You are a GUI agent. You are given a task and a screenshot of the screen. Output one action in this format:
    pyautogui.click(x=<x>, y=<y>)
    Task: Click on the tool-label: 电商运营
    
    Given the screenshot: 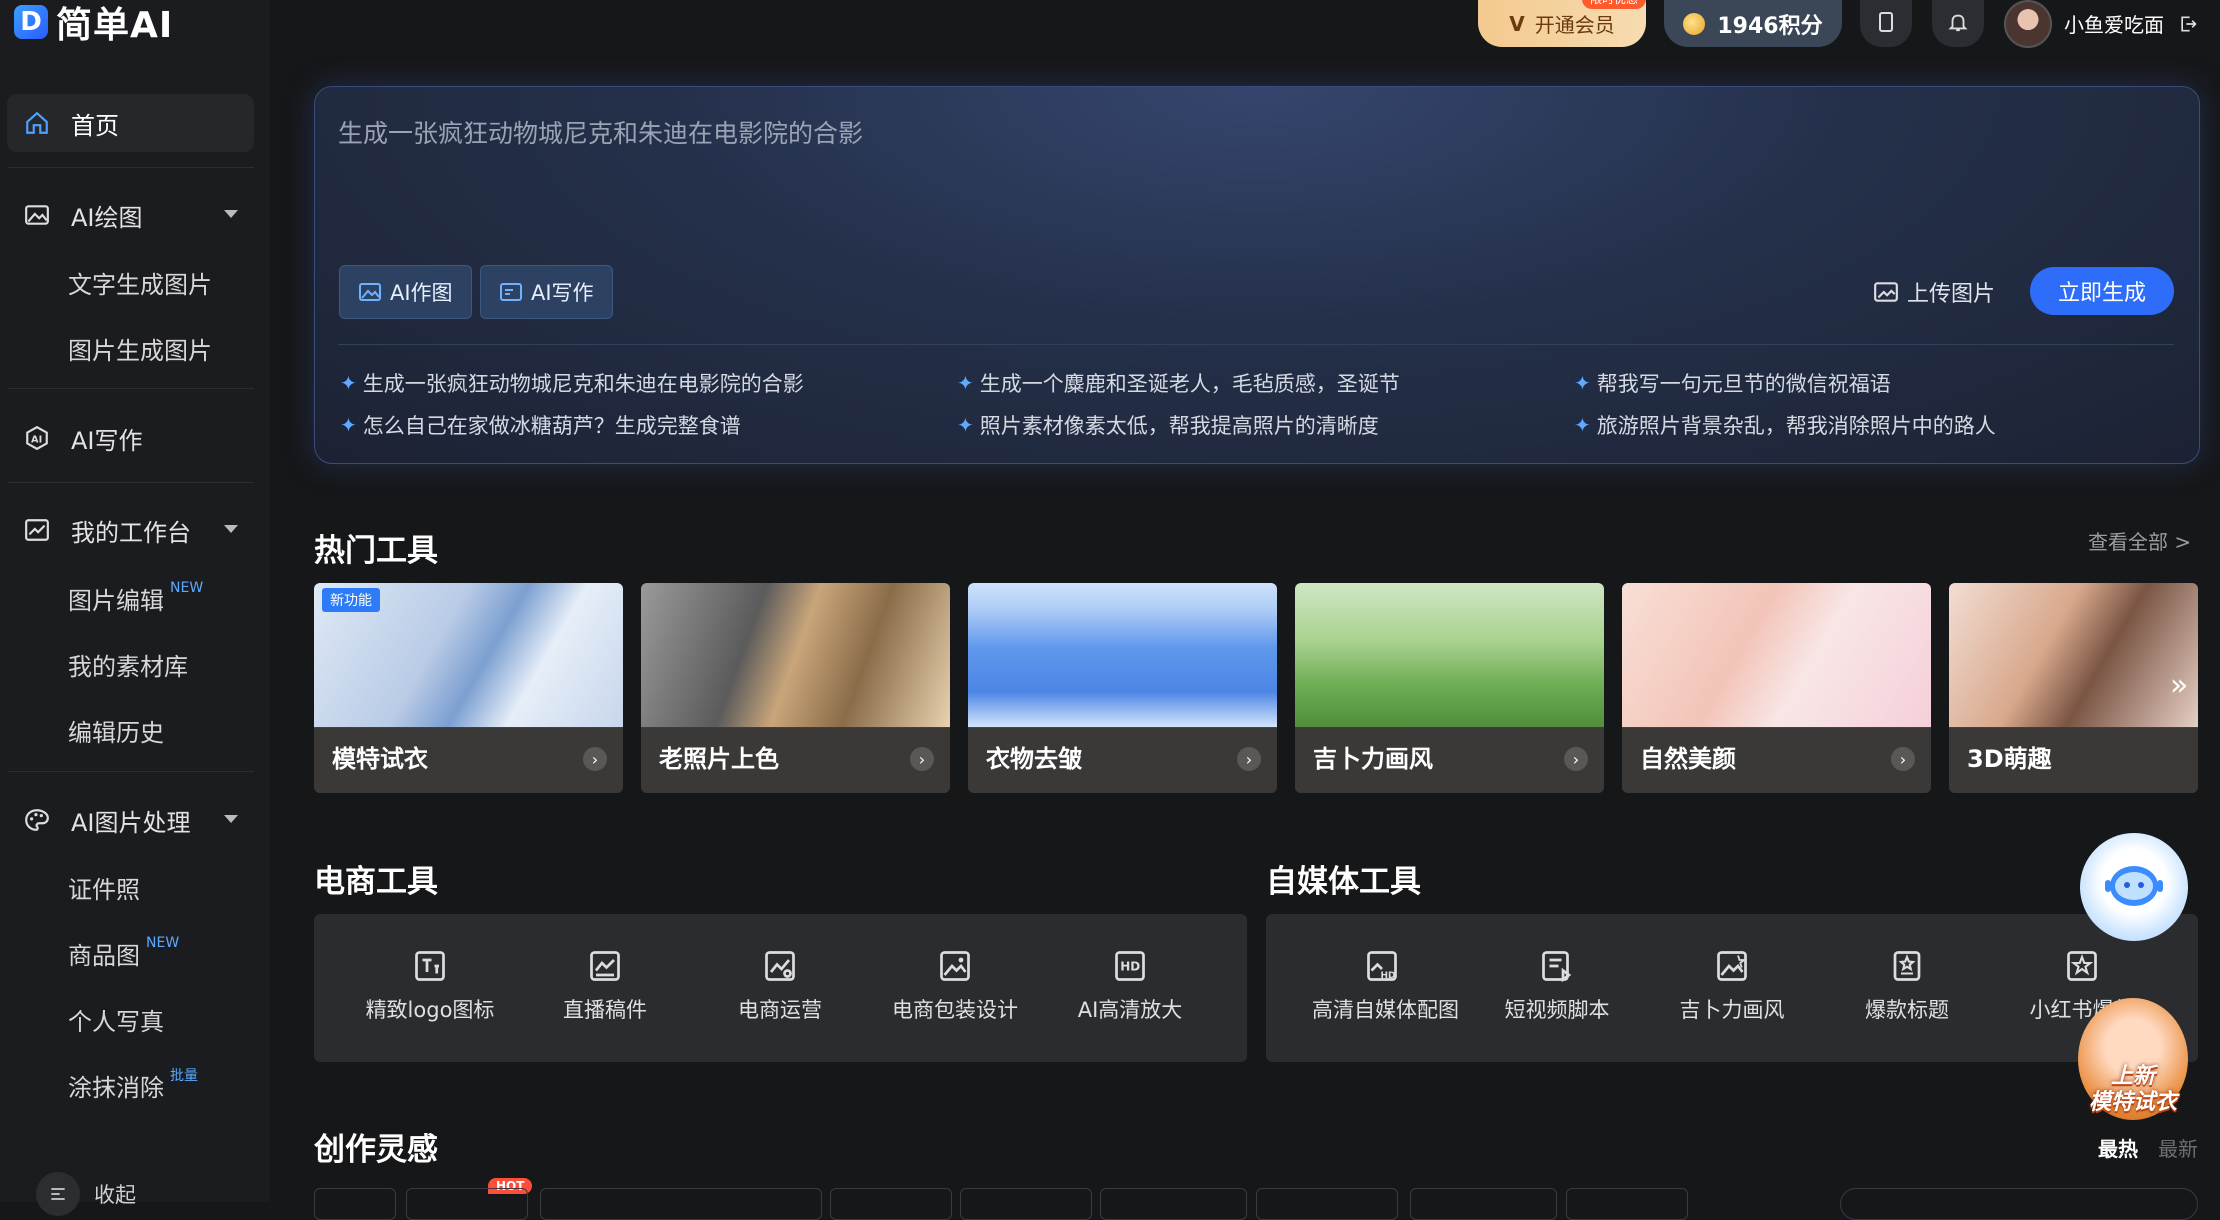 What is the action you would take?
    pyautogui.click(x=780, y=1010)
    